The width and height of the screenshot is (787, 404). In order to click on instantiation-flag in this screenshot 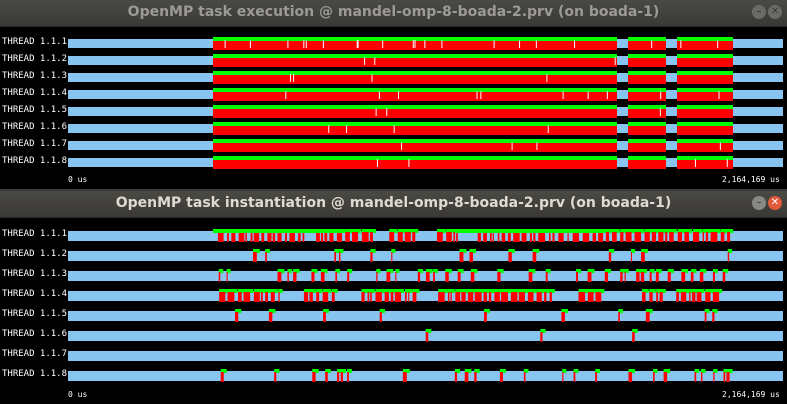, I will do `click(278, 231)`.